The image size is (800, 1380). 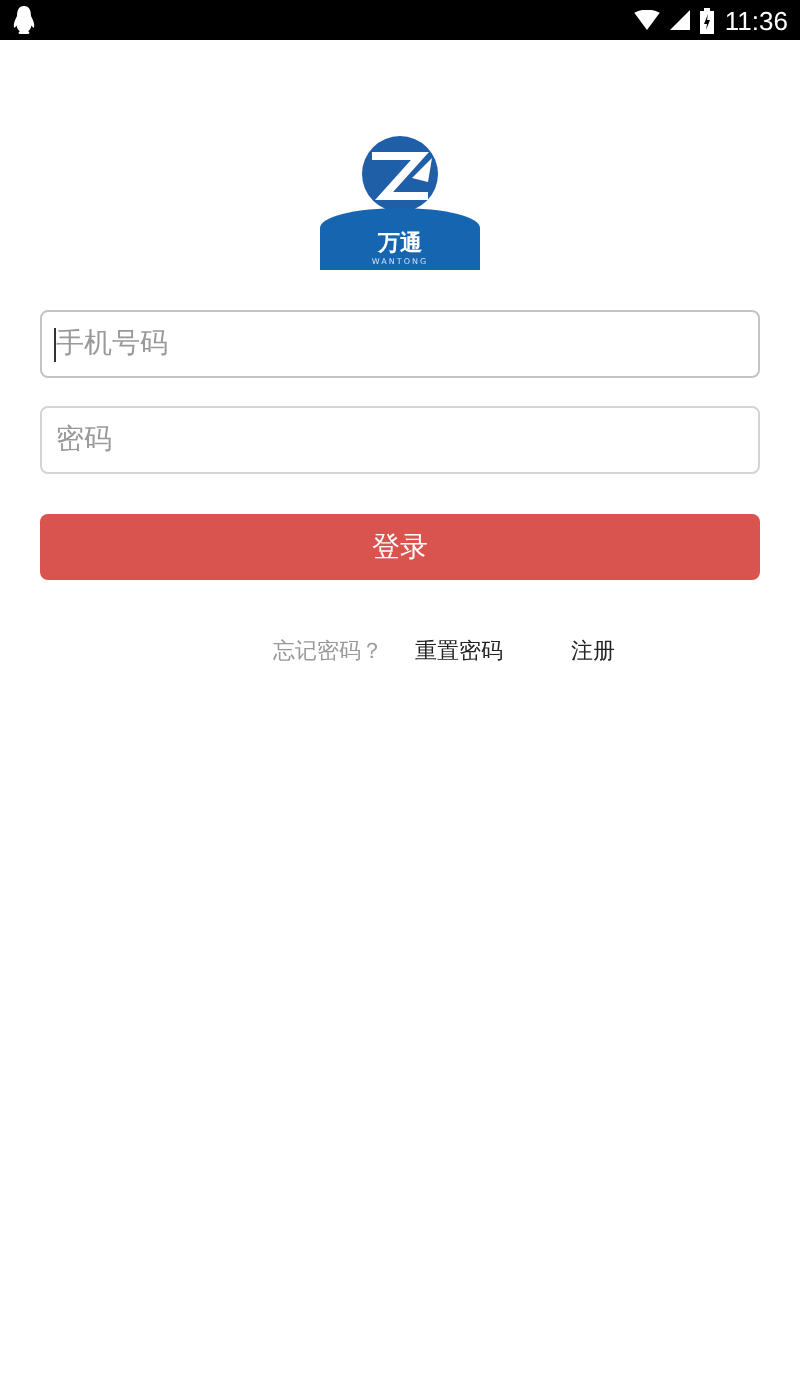 I want to click on text-link: 注册, so click(x=593, y=651).